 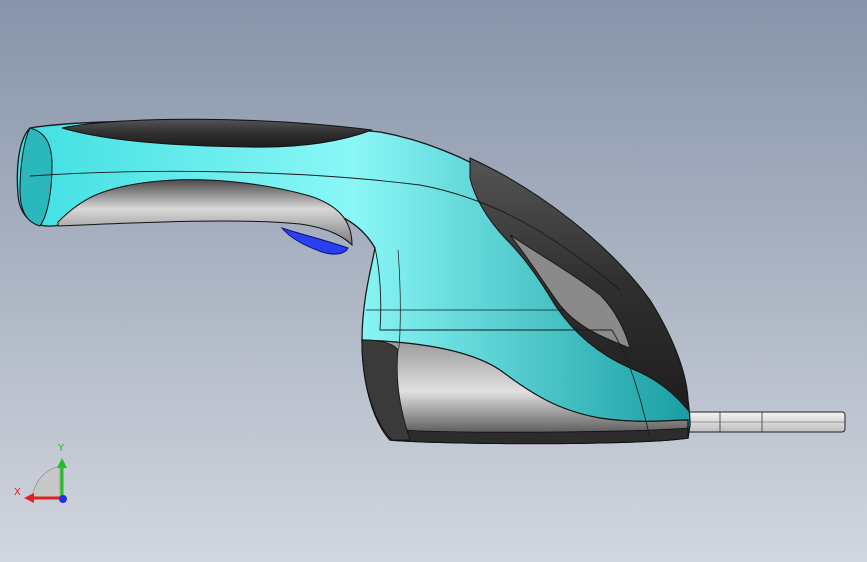 I want to click on triad-x-label: X, so click(x=17, y=492).